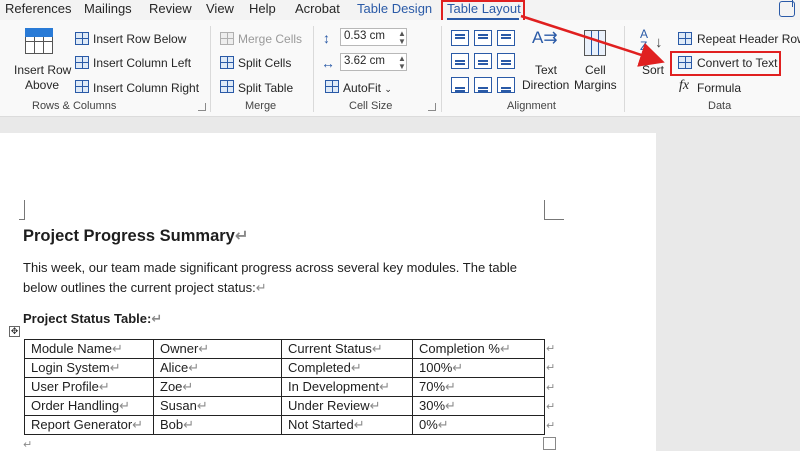 The height and width of the screenshot is (451, 800). I want to click on table-move-handle-icon: ✥, so click(14, 331).